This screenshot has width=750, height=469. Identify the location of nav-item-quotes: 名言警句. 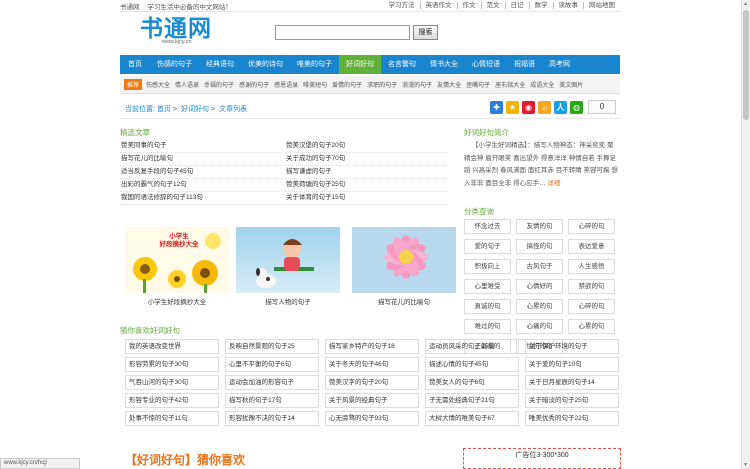
(402, 64).